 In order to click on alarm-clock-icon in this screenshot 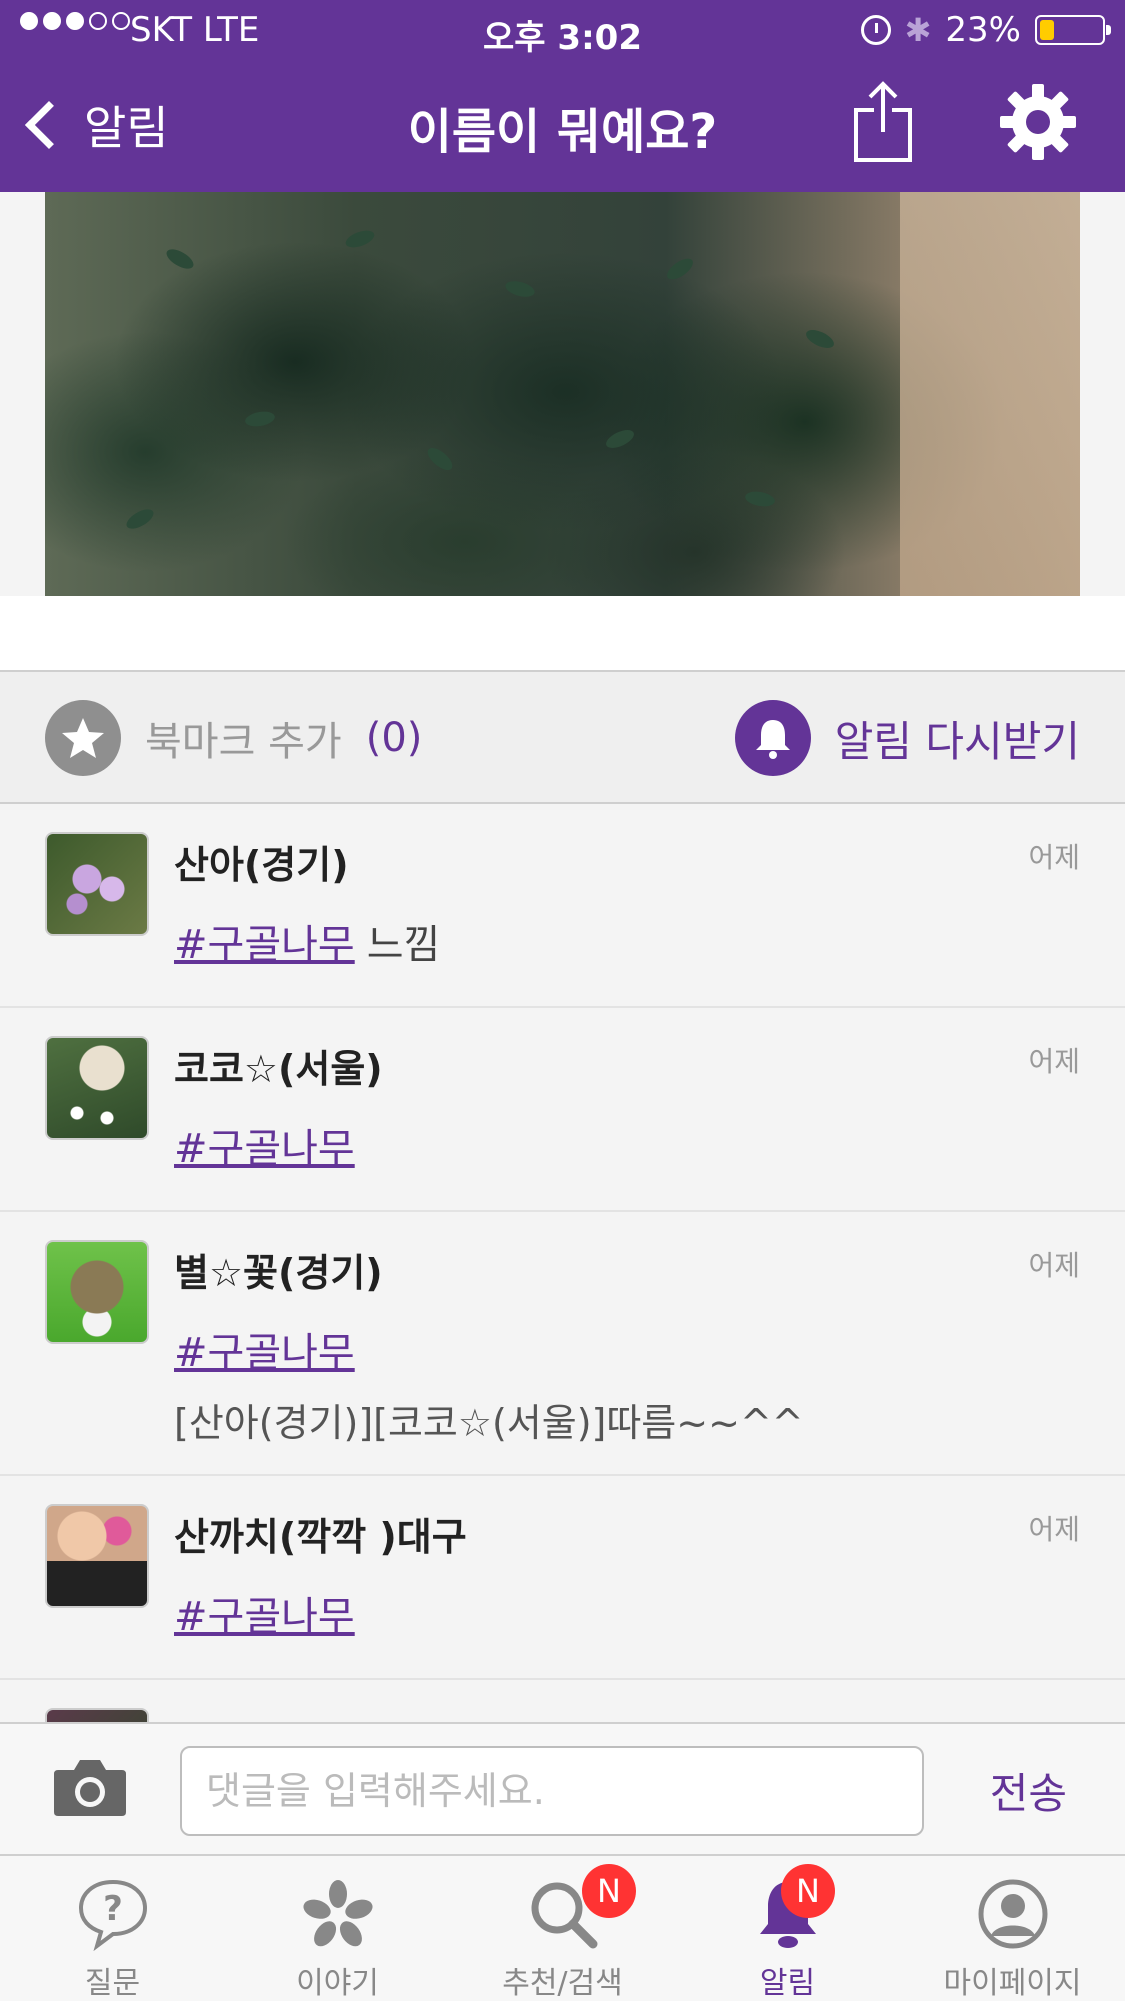, I will do `click(875, 30)`.